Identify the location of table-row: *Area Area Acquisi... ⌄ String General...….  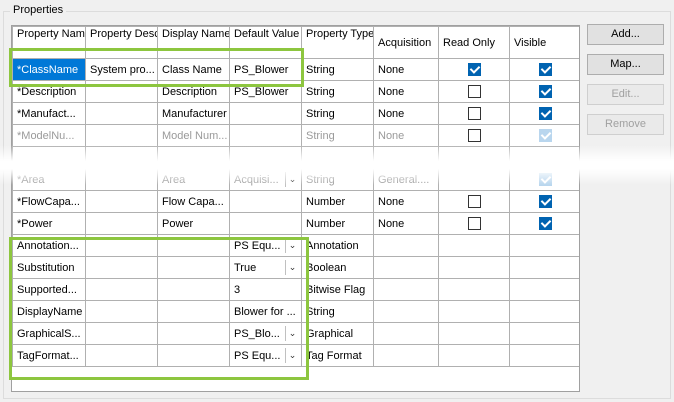
(295, 179).